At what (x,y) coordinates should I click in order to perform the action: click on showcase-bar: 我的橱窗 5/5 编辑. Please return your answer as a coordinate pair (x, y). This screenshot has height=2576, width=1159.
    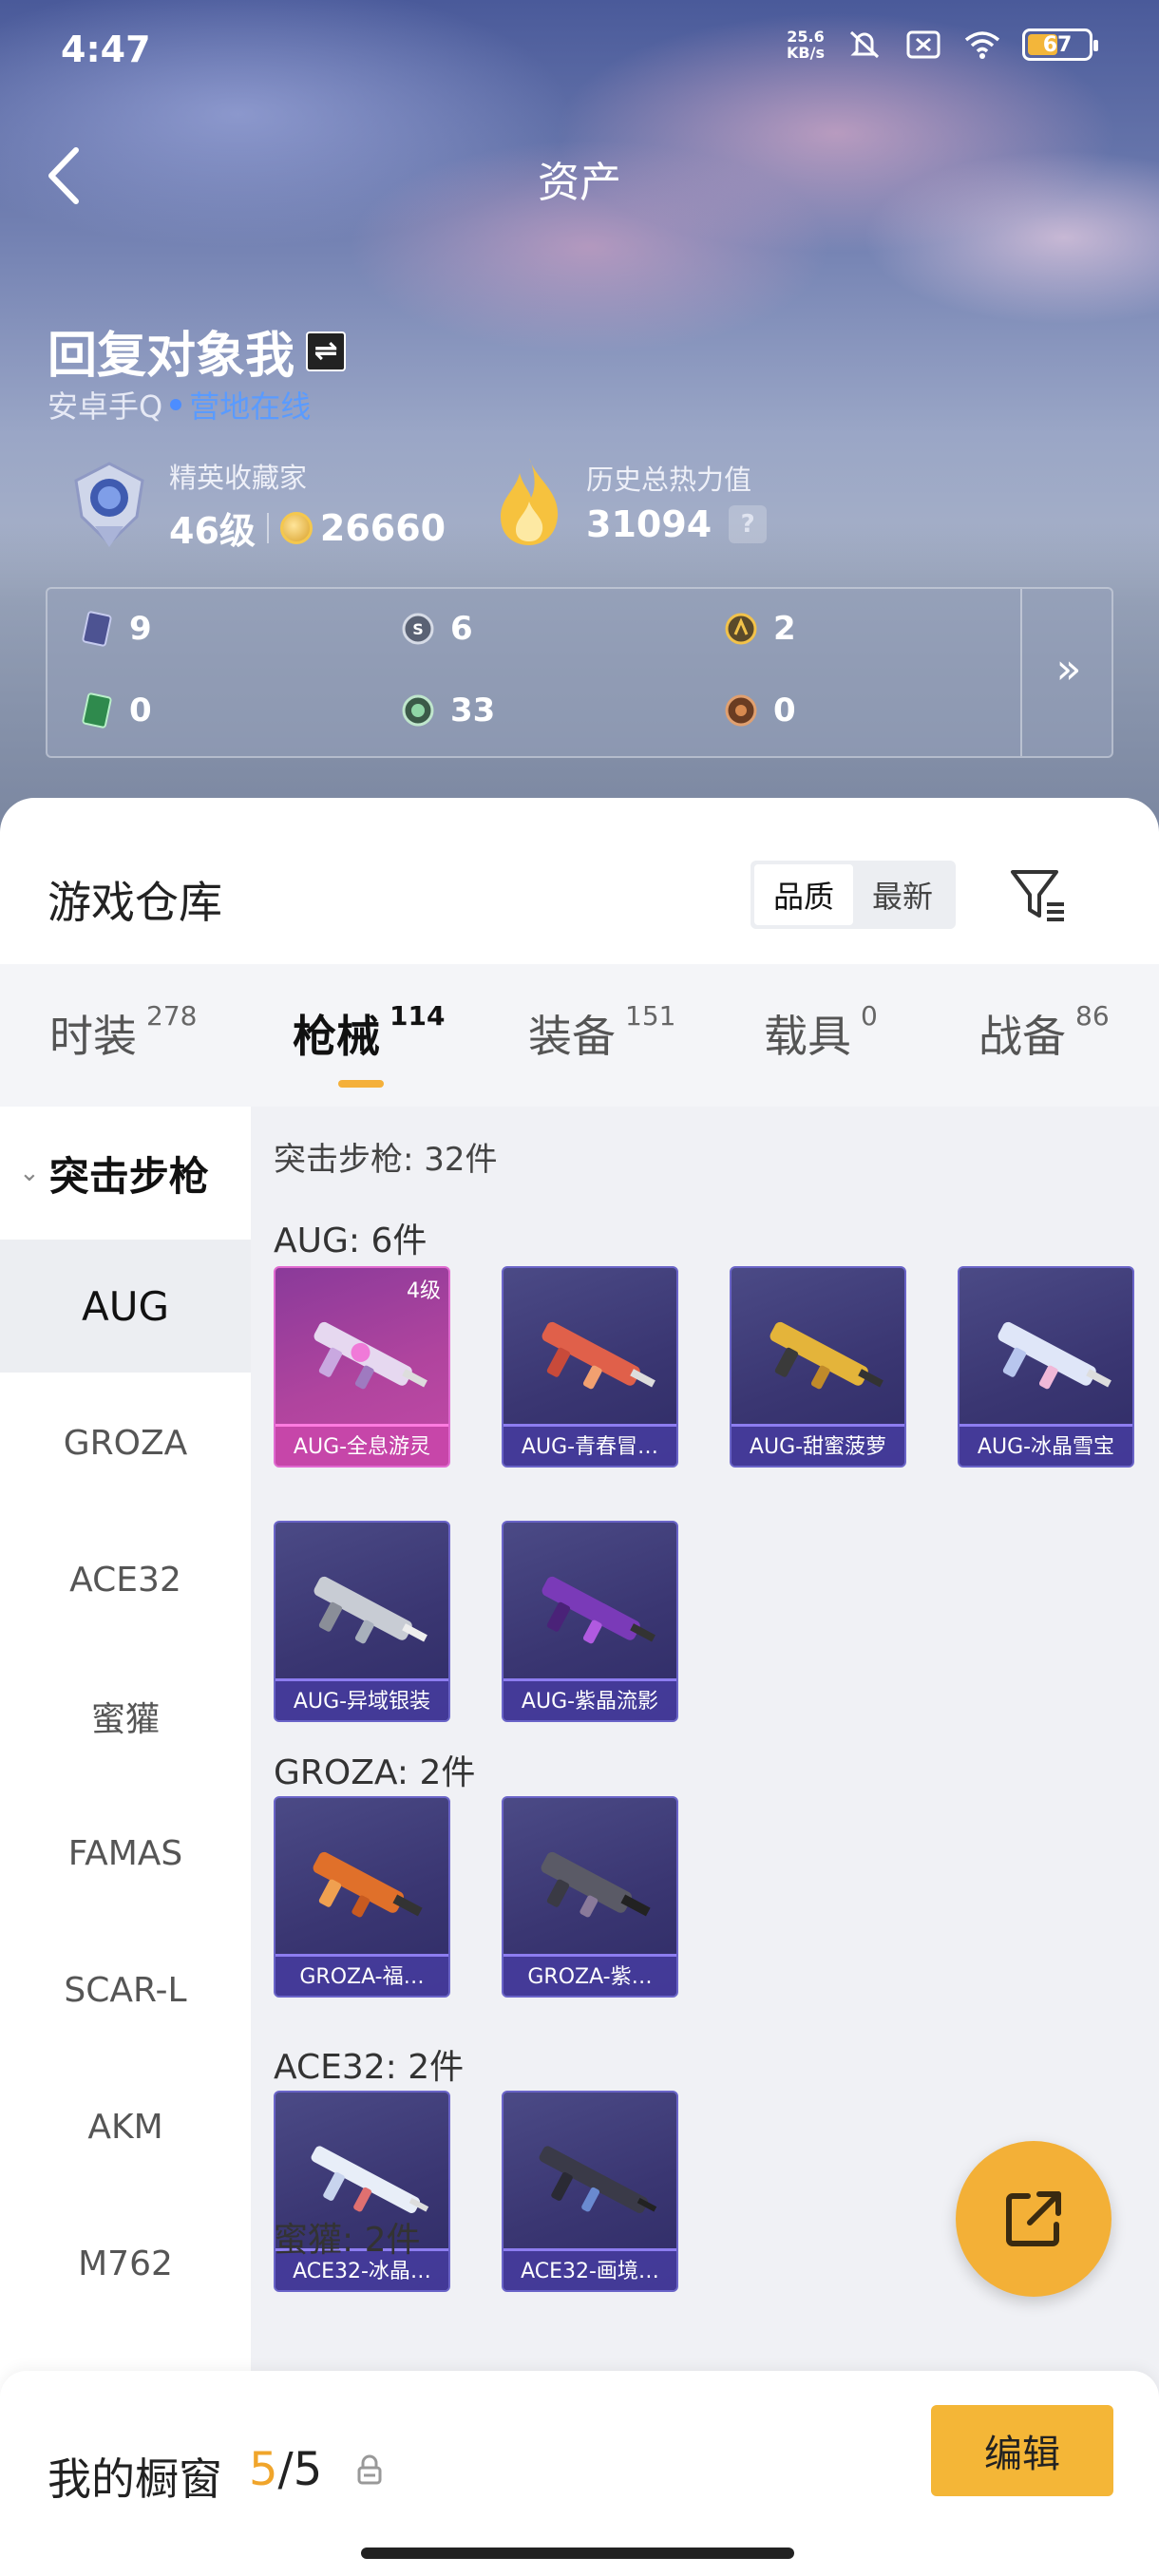
    Looking at the image, I should click on (579, 2473).